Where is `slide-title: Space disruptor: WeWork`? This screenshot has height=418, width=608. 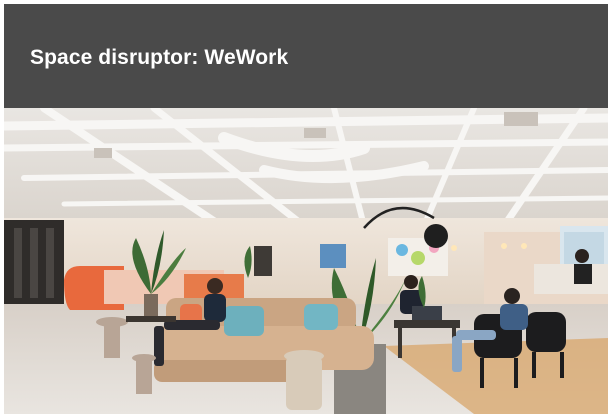 slide-title: Space disruptor: WeWork is located at coordinates (159, 57).